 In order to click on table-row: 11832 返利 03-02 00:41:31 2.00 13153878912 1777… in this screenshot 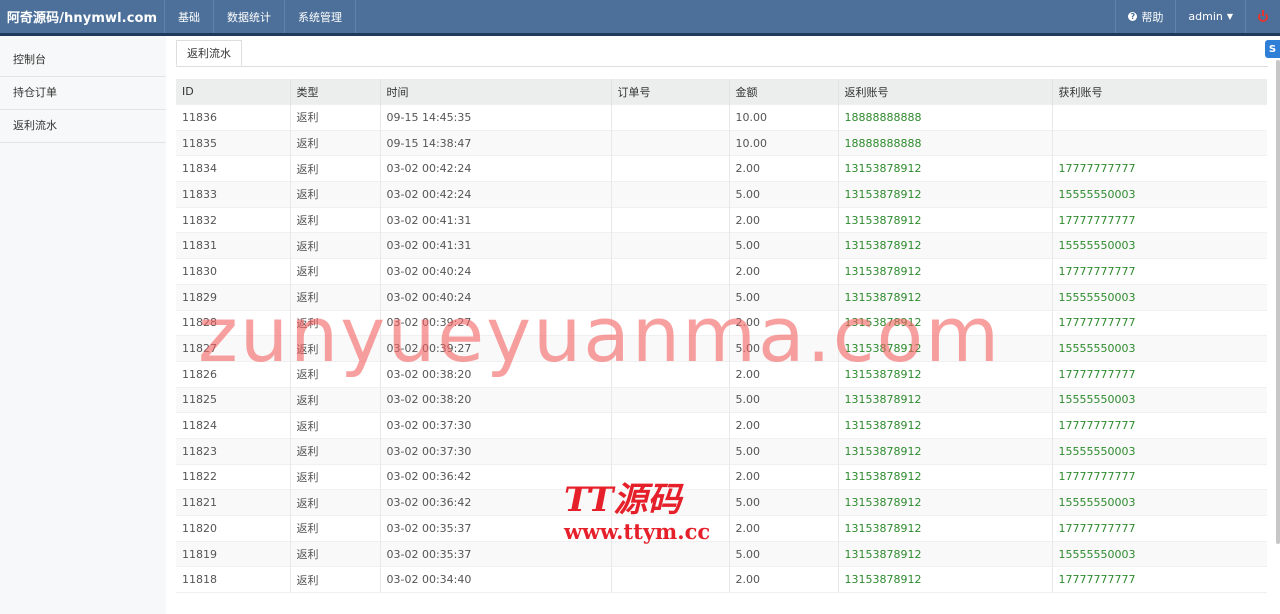, I will do `click(721, 219)`.